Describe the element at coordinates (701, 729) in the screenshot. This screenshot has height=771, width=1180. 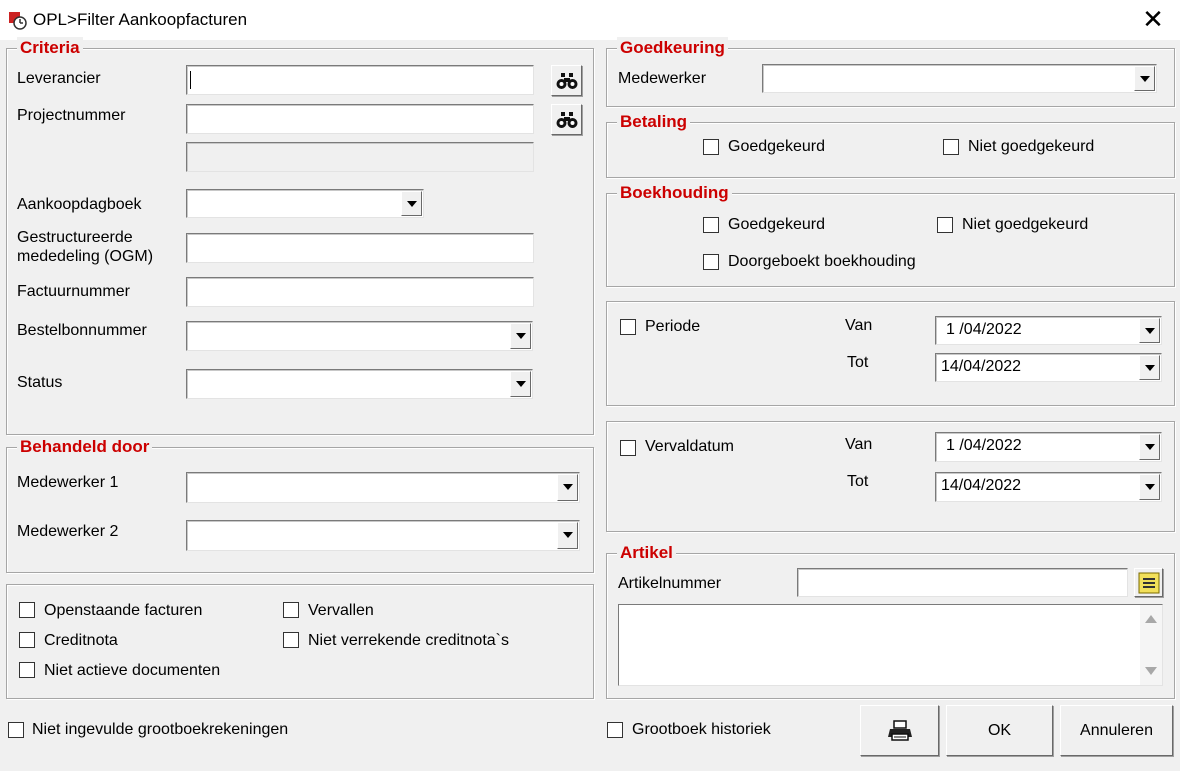
I see `grootboek-historiek-label: Grootboek historiek` at that location.